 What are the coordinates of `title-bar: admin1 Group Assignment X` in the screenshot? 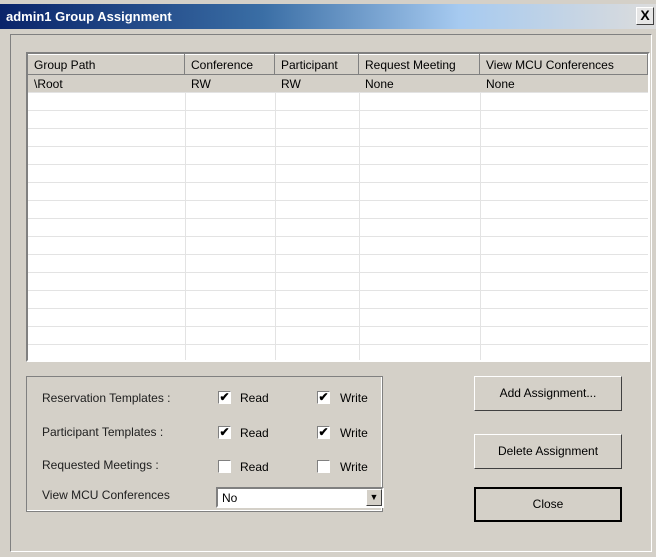 It's located at (328, 16).